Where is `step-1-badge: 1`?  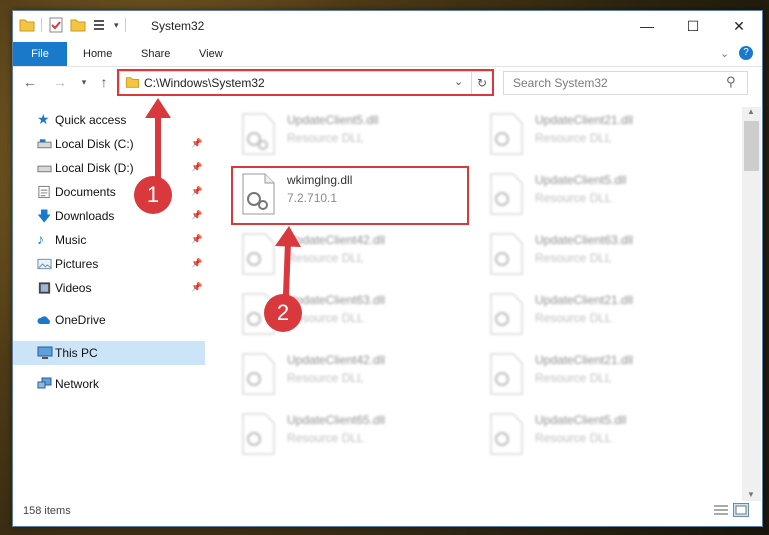
step-1-badge: 1 is located at coordinates (153, 195).